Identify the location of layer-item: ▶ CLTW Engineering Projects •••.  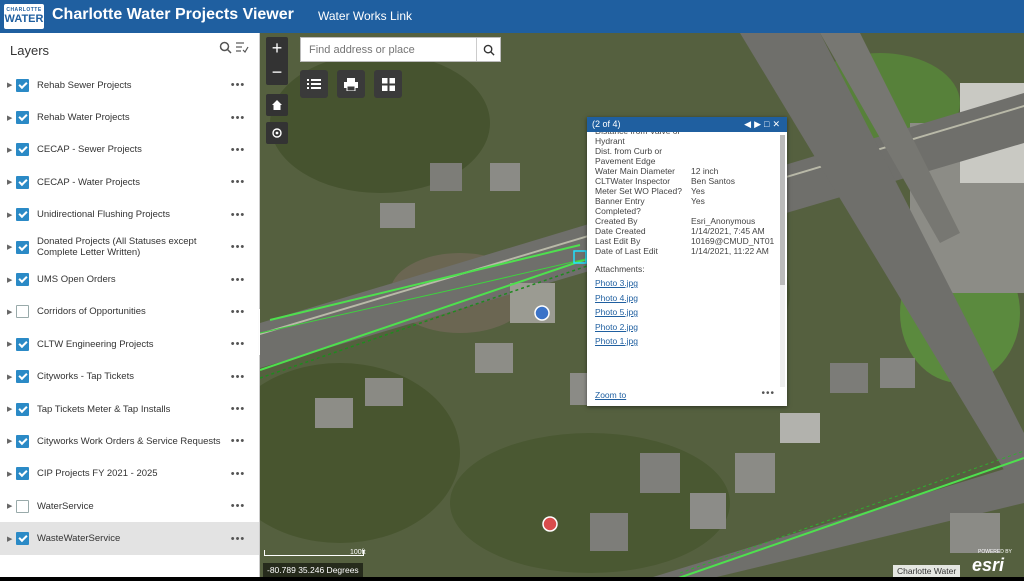
(129, 344).